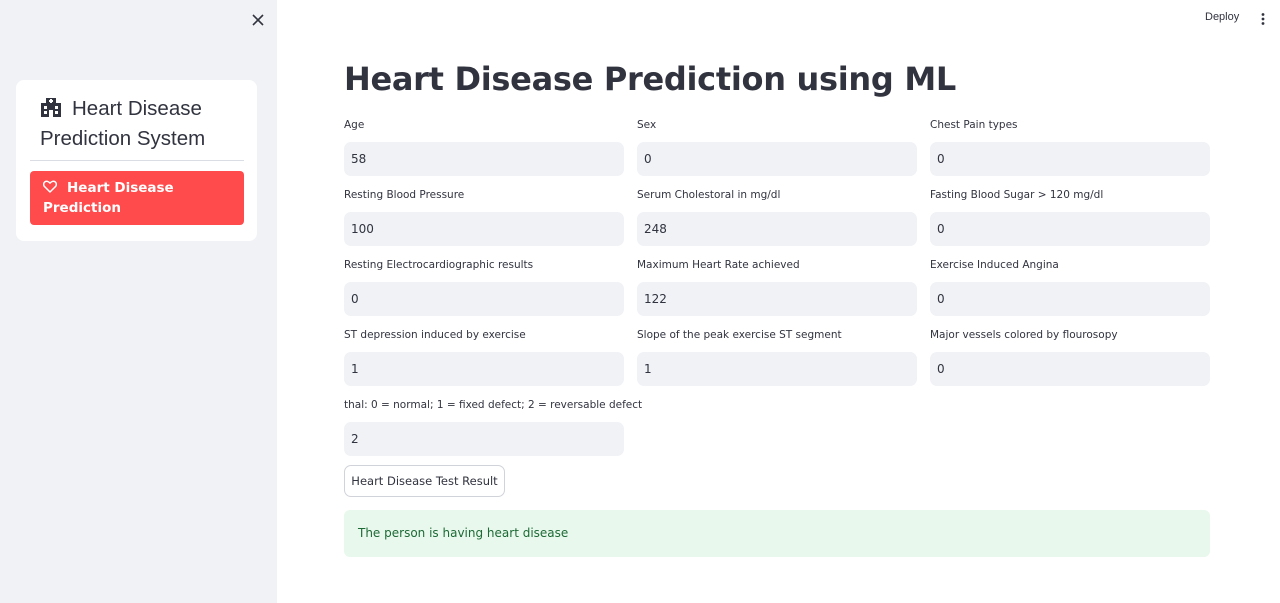 This screenshot has width=1280, height=603. I want to click on chest-pain-field: Chest Pain types, so click(1070, 147).